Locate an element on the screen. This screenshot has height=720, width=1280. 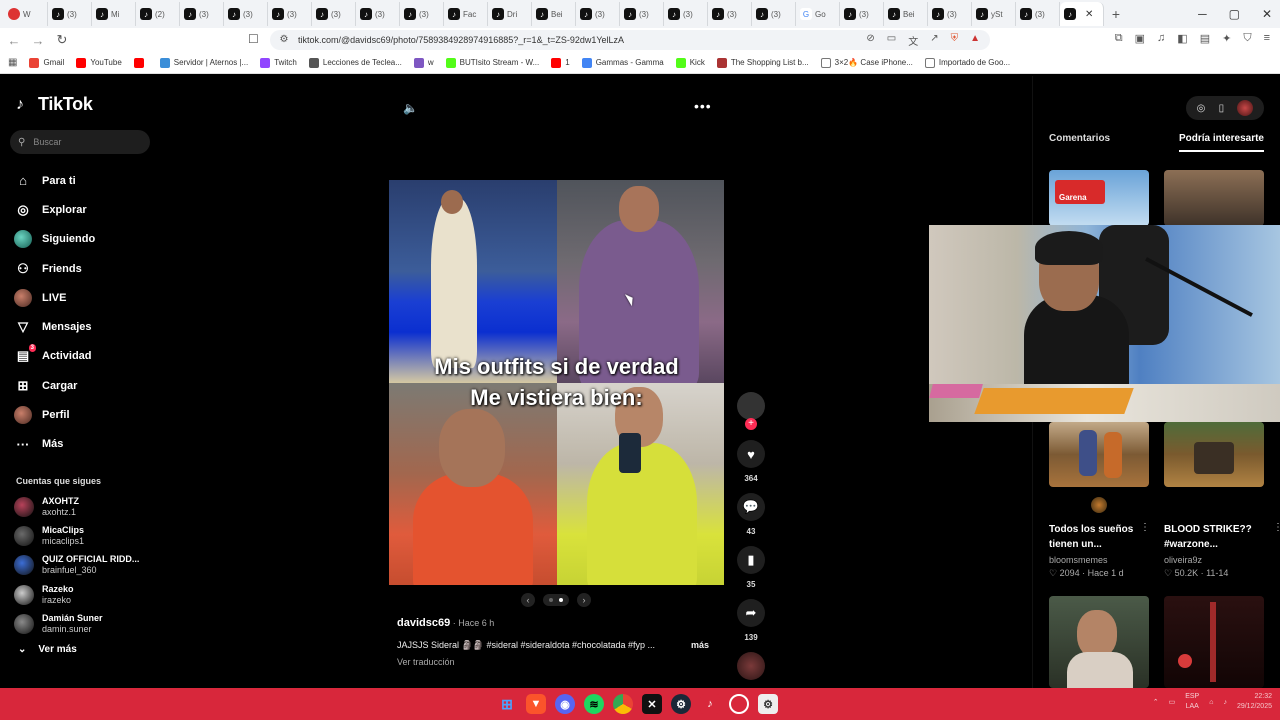
brave-icon: ▼ is located at coordinates (536, 704).